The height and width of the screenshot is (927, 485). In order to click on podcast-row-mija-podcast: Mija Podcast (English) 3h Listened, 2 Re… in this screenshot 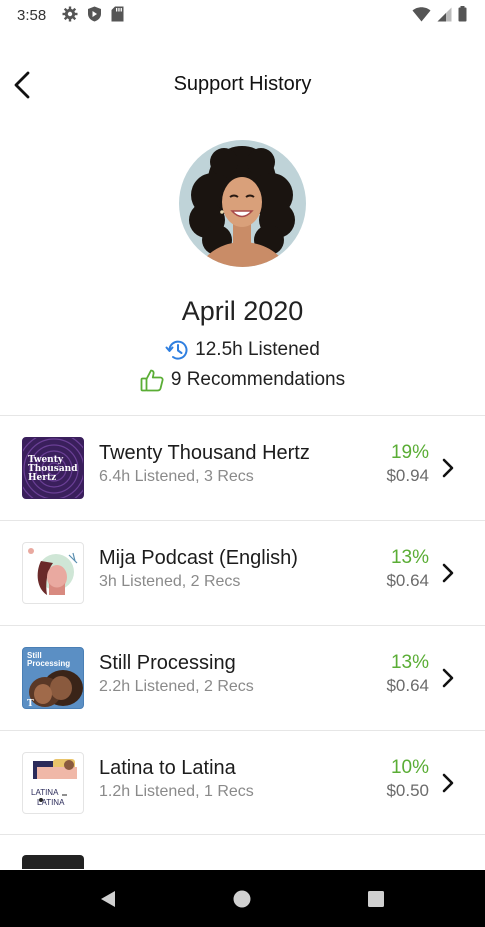, I will do `click(242, 573)`.